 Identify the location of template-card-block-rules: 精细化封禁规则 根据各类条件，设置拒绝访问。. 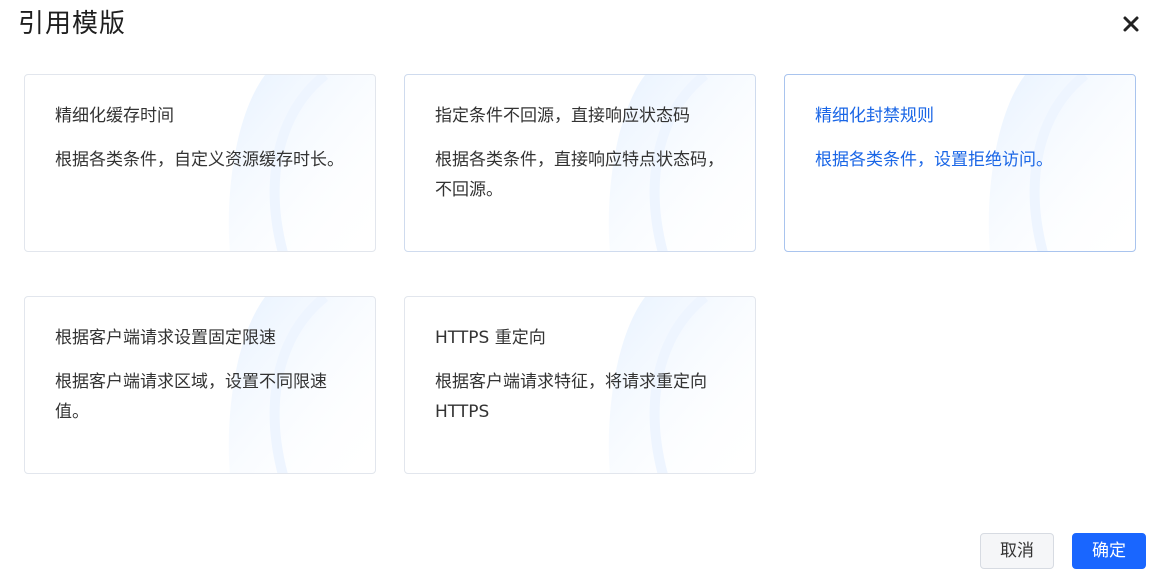
(960, 163).